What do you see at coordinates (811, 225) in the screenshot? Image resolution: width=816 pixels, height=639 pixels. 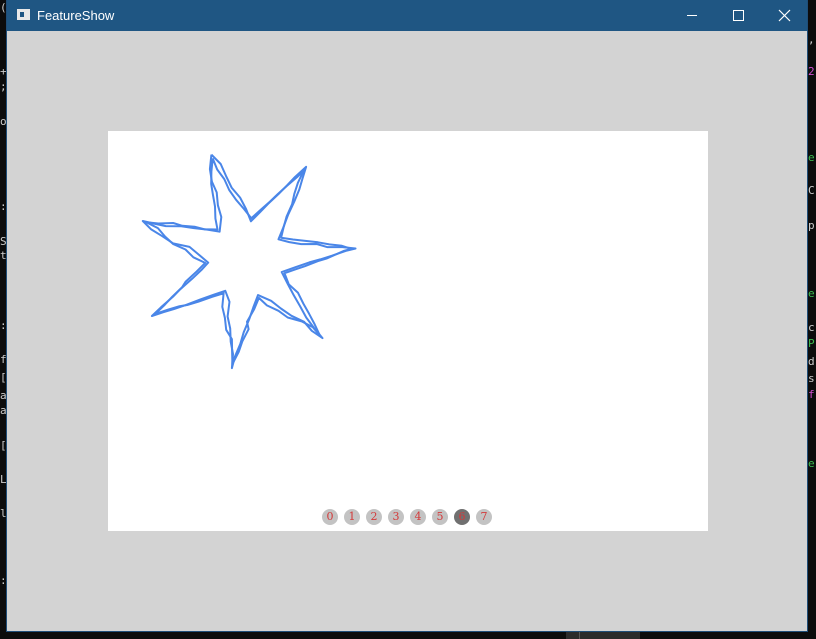 I see `bg-text: p` at bounding box center [811, 225].